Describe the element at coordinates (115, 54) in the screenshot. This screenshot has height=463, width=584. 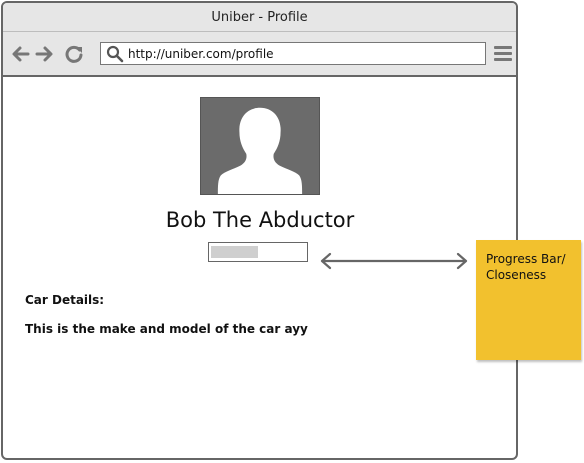
I see `search-icon` at that location.